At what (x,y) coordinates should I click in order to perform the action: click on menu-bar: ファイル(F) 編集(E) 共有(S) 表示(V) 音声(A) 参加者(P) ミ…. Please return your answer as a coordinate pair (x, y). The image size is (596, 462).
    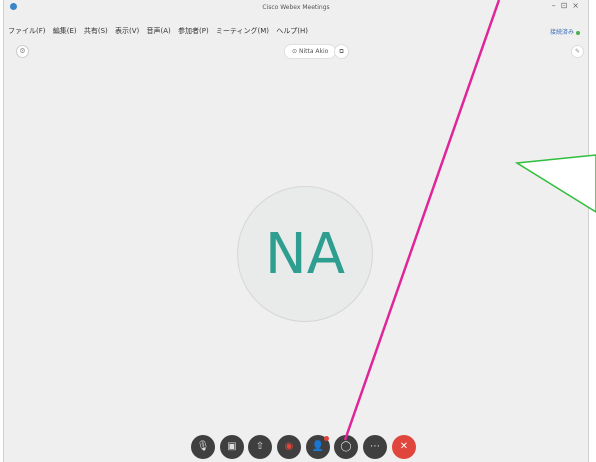
    Looking at the image, I should click on (160, 31).